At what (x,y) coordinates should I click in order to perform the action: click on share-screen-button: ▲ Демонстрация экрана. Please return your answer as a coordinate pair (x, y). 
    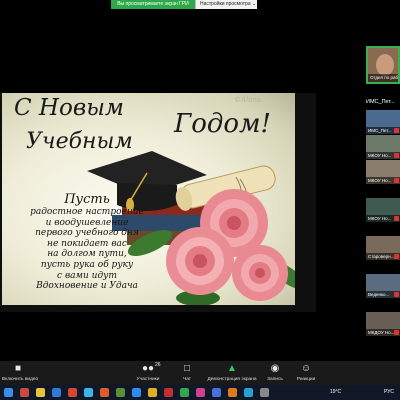
    Looking at the image, I should click on (232, 372).